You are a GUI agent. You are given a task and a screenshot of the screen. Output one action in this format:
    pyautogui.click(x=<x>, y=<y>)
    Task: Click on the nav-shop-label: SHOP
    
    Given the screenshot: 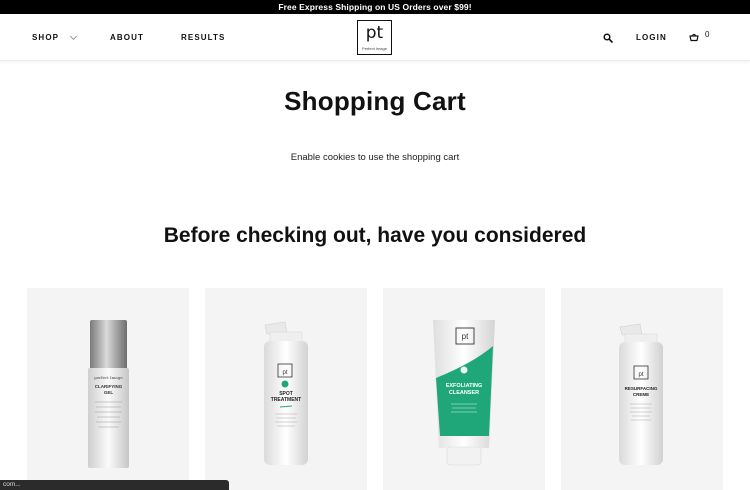 What is the action you would take?
    pyautogui.click(x=46, y=37)
    